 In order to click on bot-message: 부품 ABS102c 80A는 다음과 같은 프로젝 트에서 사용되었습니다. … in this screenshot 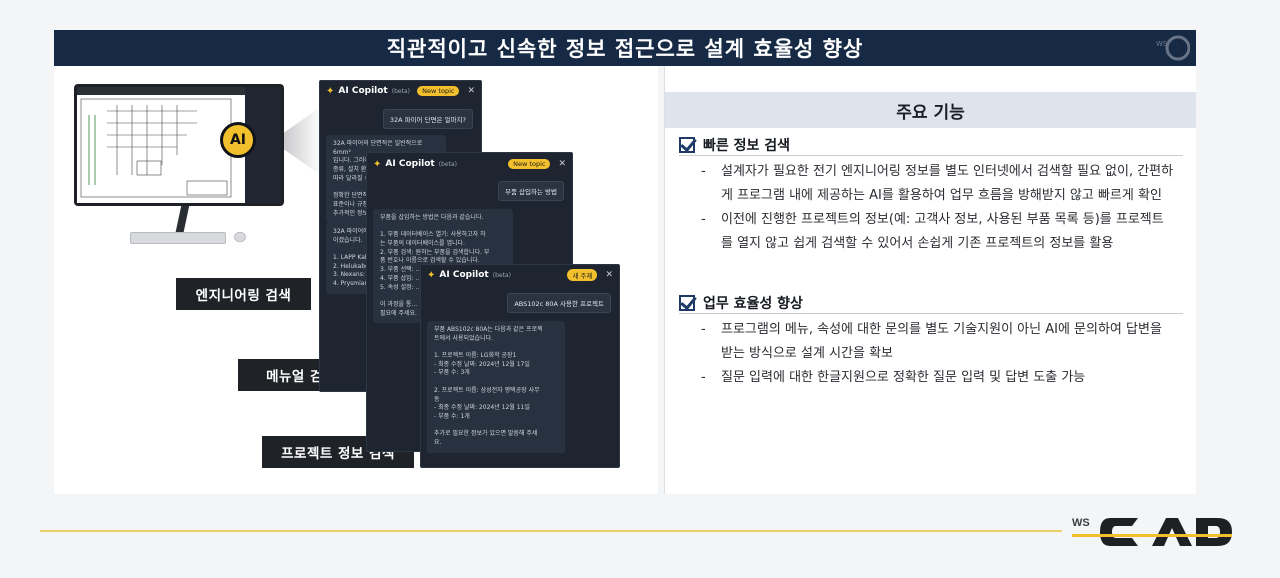, I will do `click(496, 387)`.